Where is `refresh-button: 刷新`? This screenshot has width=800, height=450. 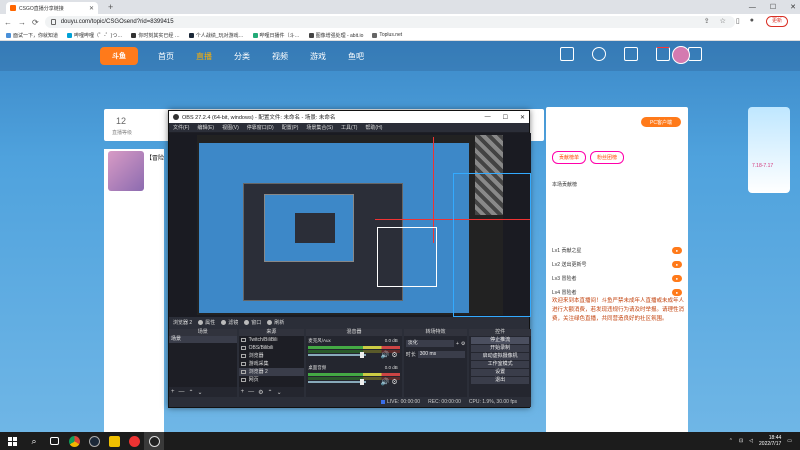 refresh-button: 刷新 is located at coordinates (275, 322).